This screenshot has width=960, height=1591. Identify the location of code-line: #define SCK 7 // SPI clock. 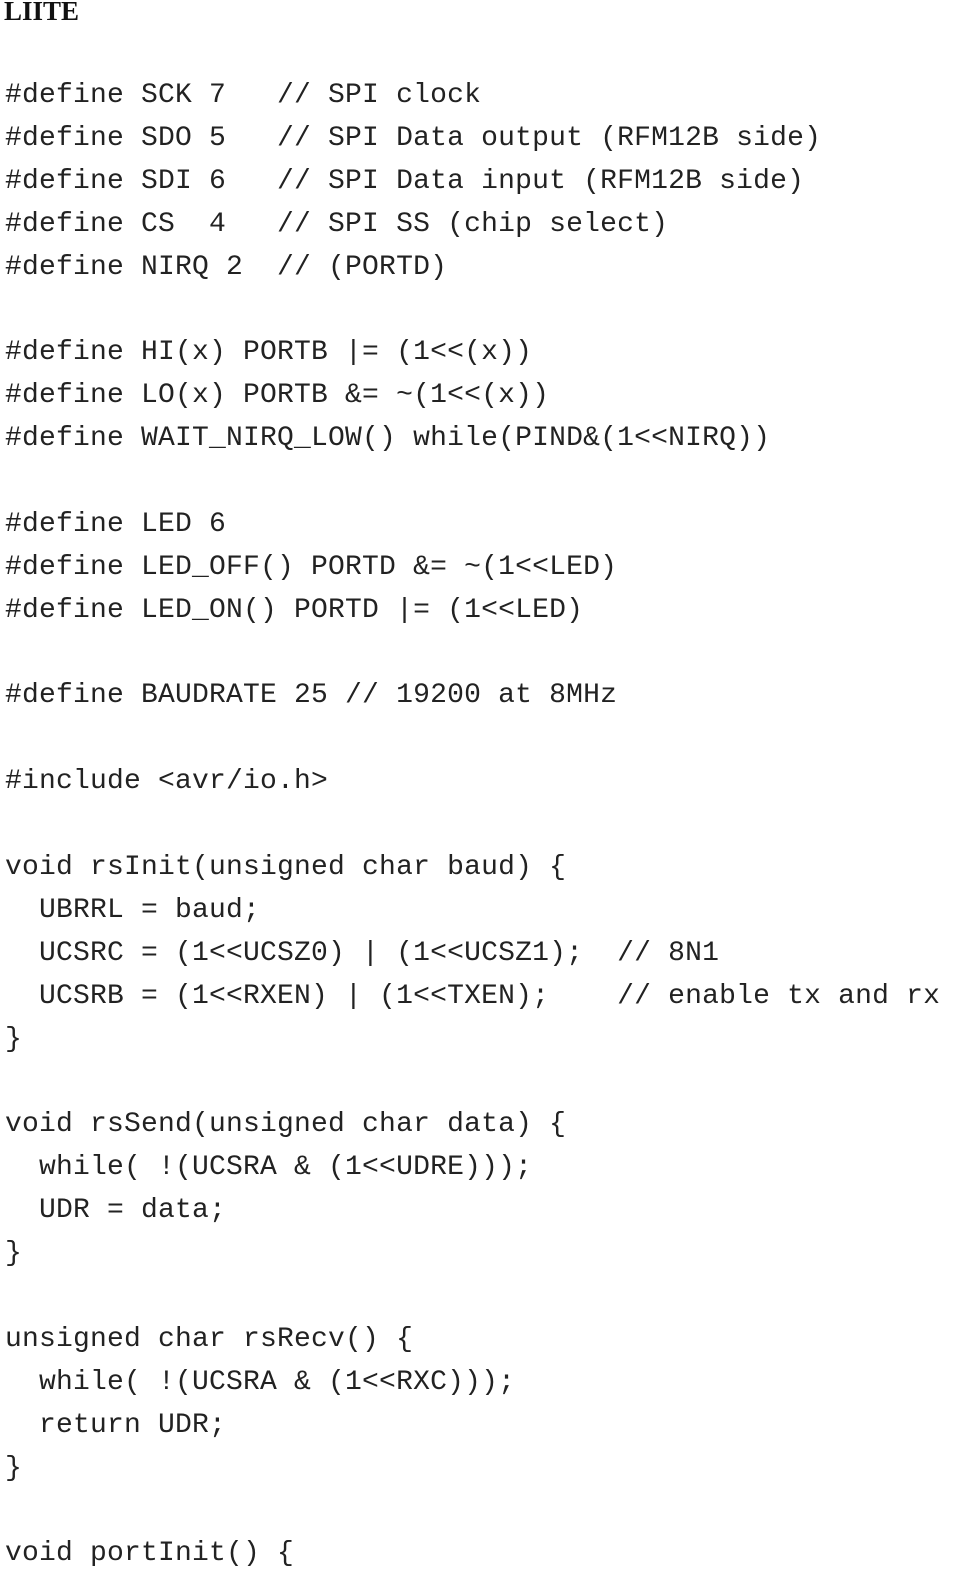
(243, 95).